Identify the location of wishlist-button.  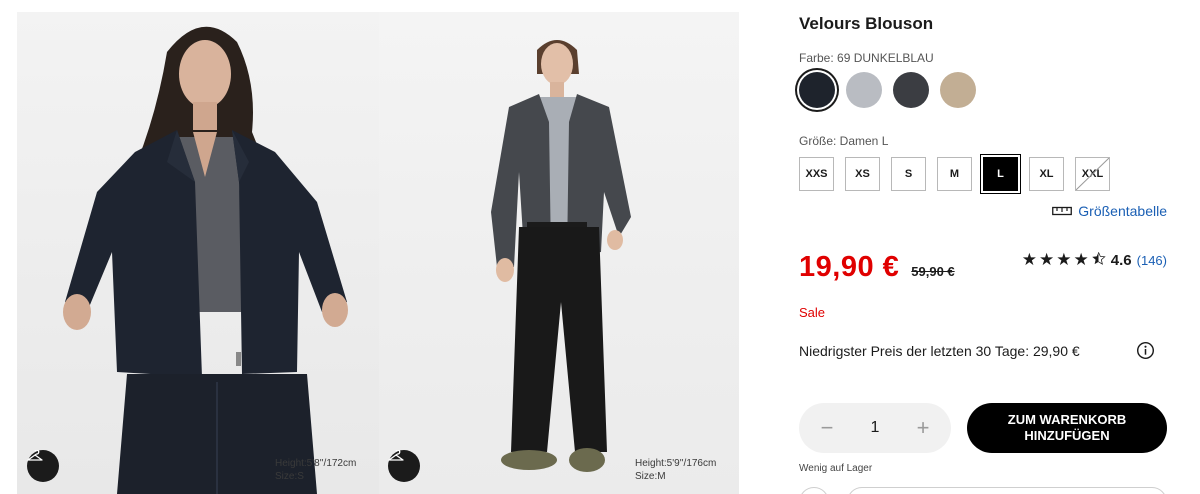
(814, 490).